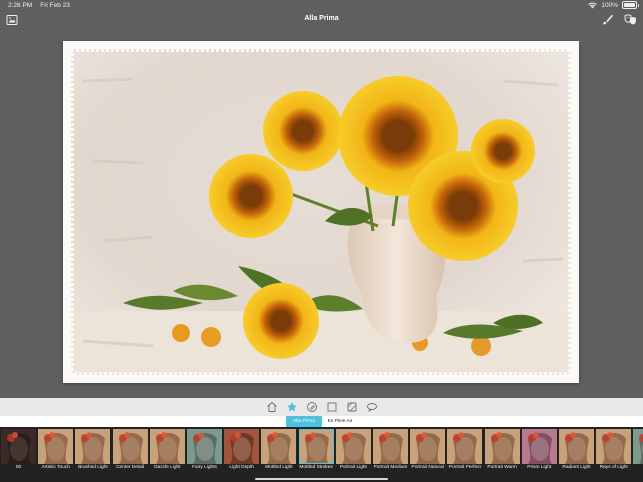 This screenshot has height=482, width=643. I want to click on preset-thumbnail: Rays of Light, so click(614, 455).